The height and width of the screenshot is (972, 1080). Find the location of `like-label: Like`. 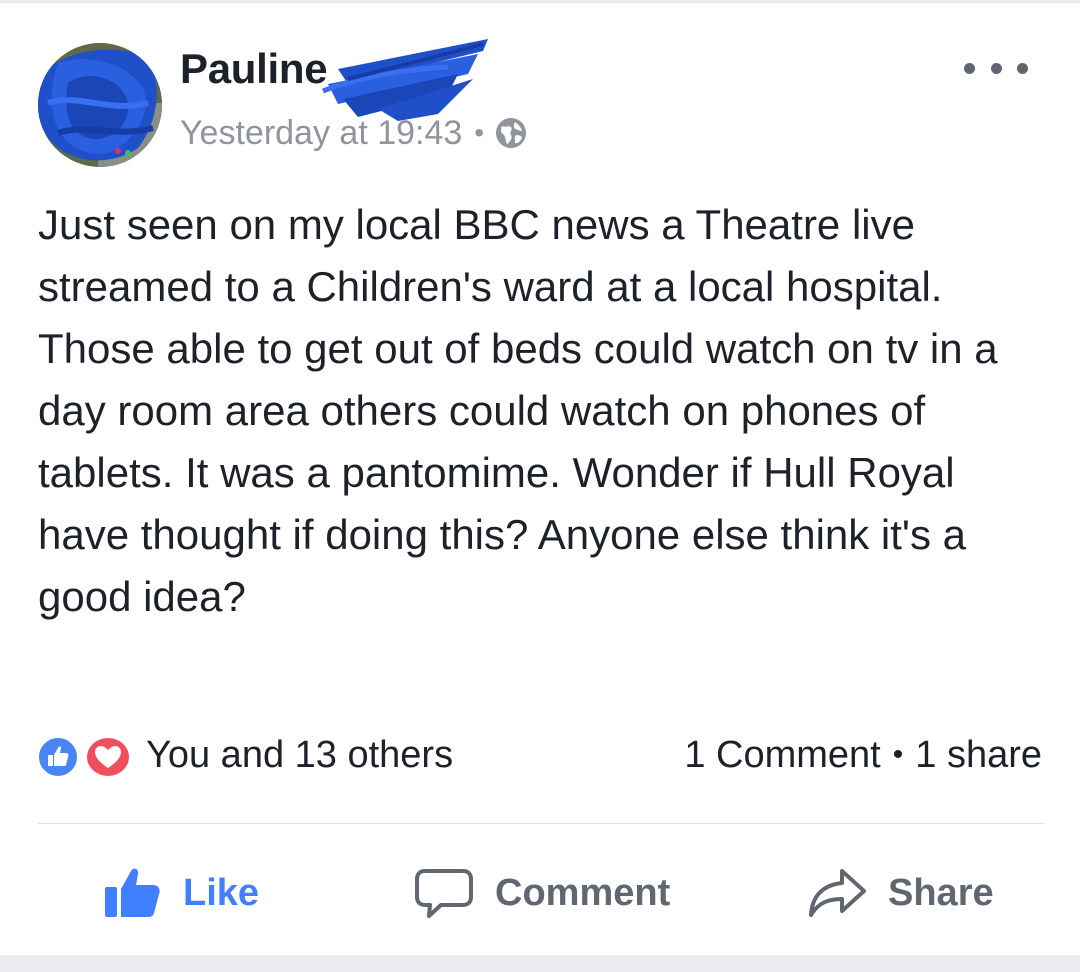

like-label: Like is located at coordinates (221, 892).